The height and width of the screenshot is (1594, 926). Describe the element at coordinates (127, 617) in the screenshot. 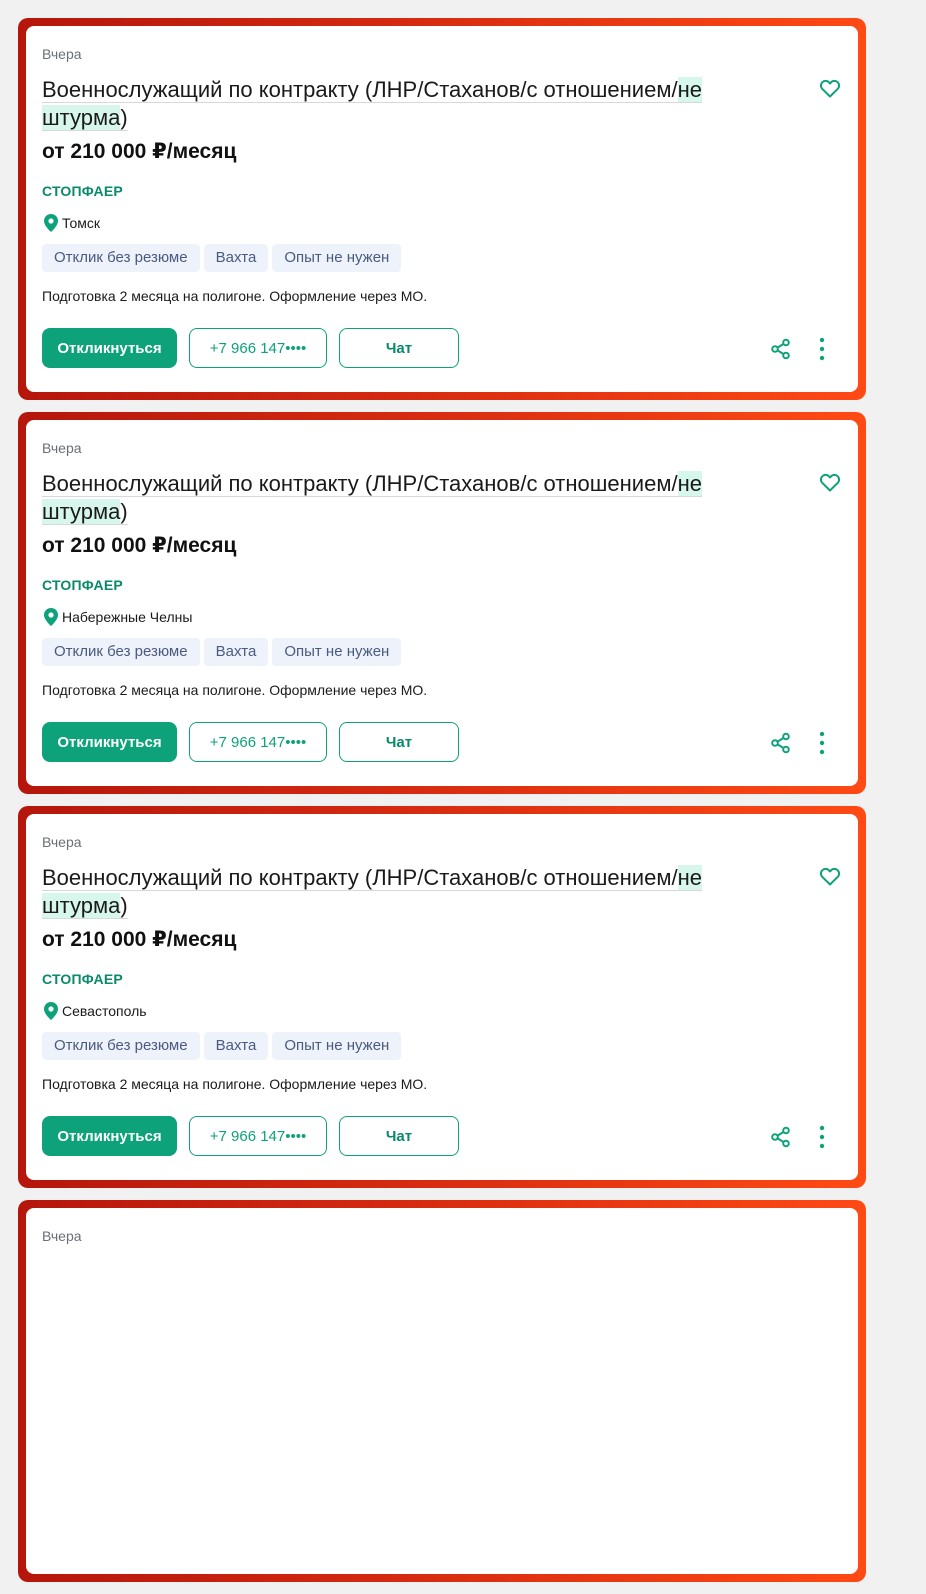

I see `location-label: Набережные Челны` at that location.